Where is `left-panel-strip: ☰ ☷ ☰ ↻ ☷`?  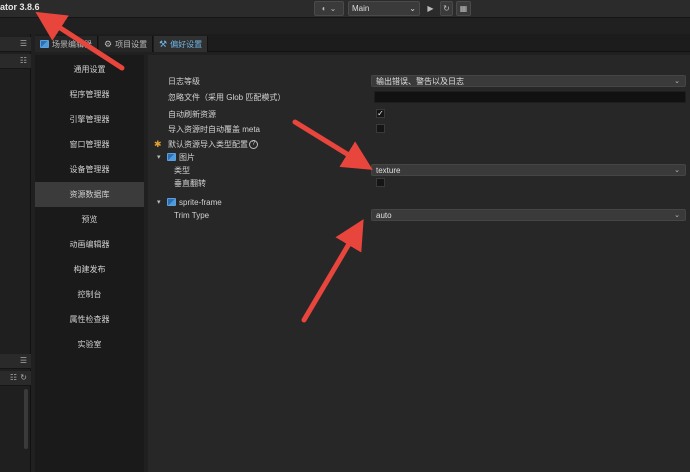 left-panel-strip: ☰ ☷ ☰ ↻ ☷ is located at coordinates (15, 253).